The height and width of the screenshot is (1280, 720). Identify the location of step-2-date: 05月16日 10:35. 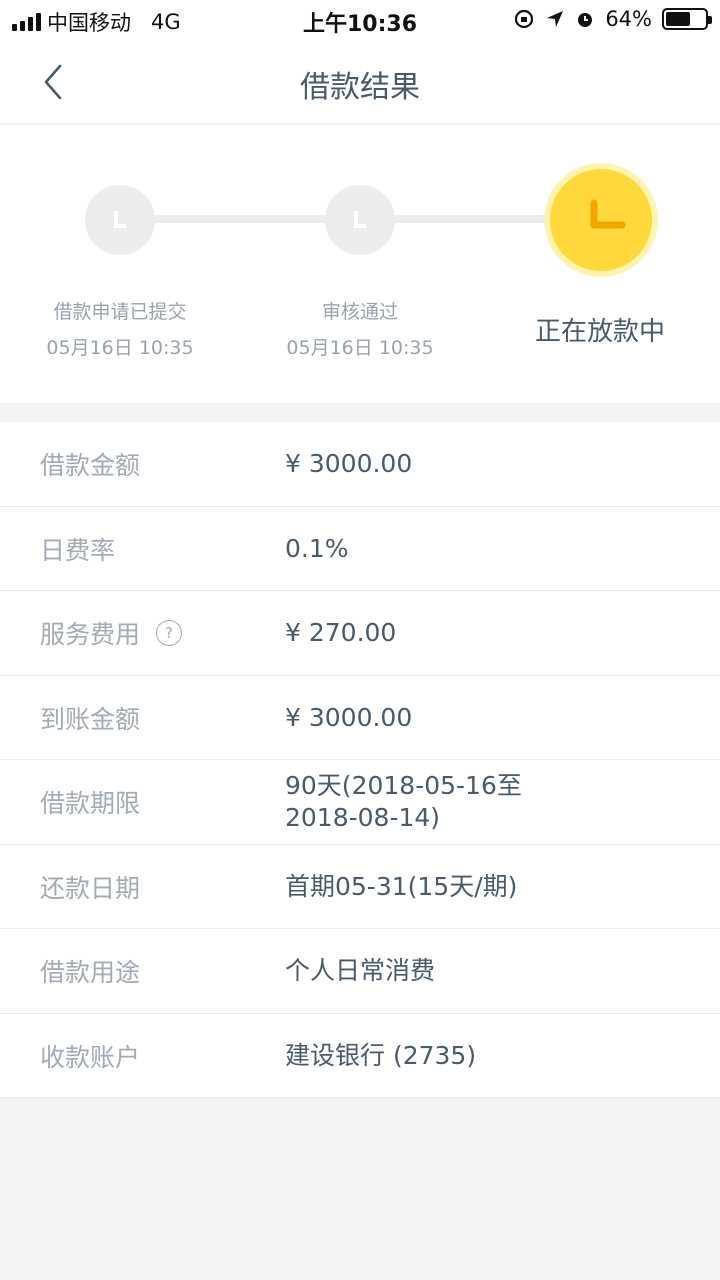
(360, 348).